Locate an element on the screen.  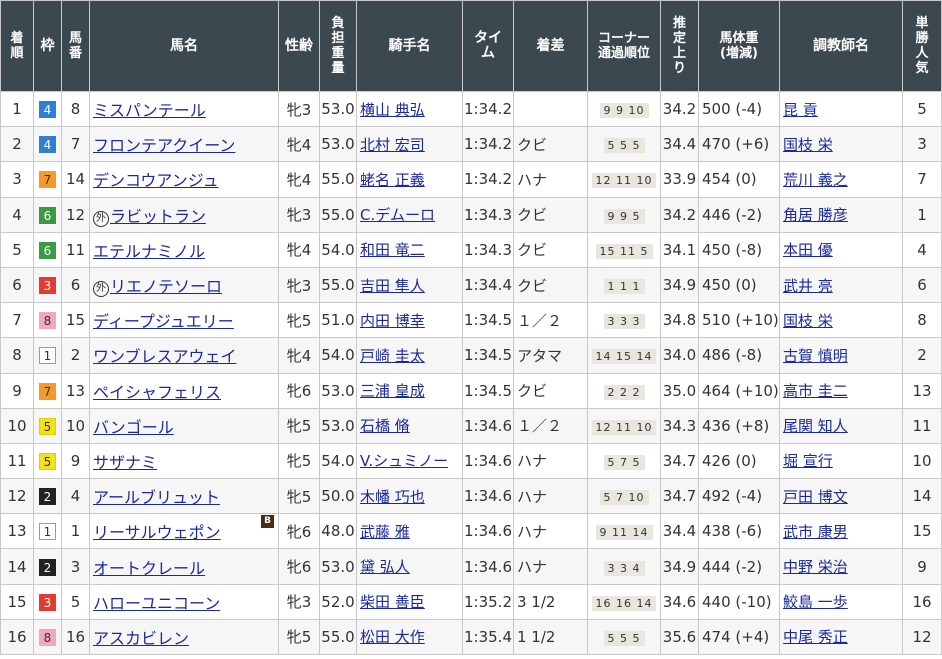
cell-time: 1:35.4 is located at coordinates (488, 637).